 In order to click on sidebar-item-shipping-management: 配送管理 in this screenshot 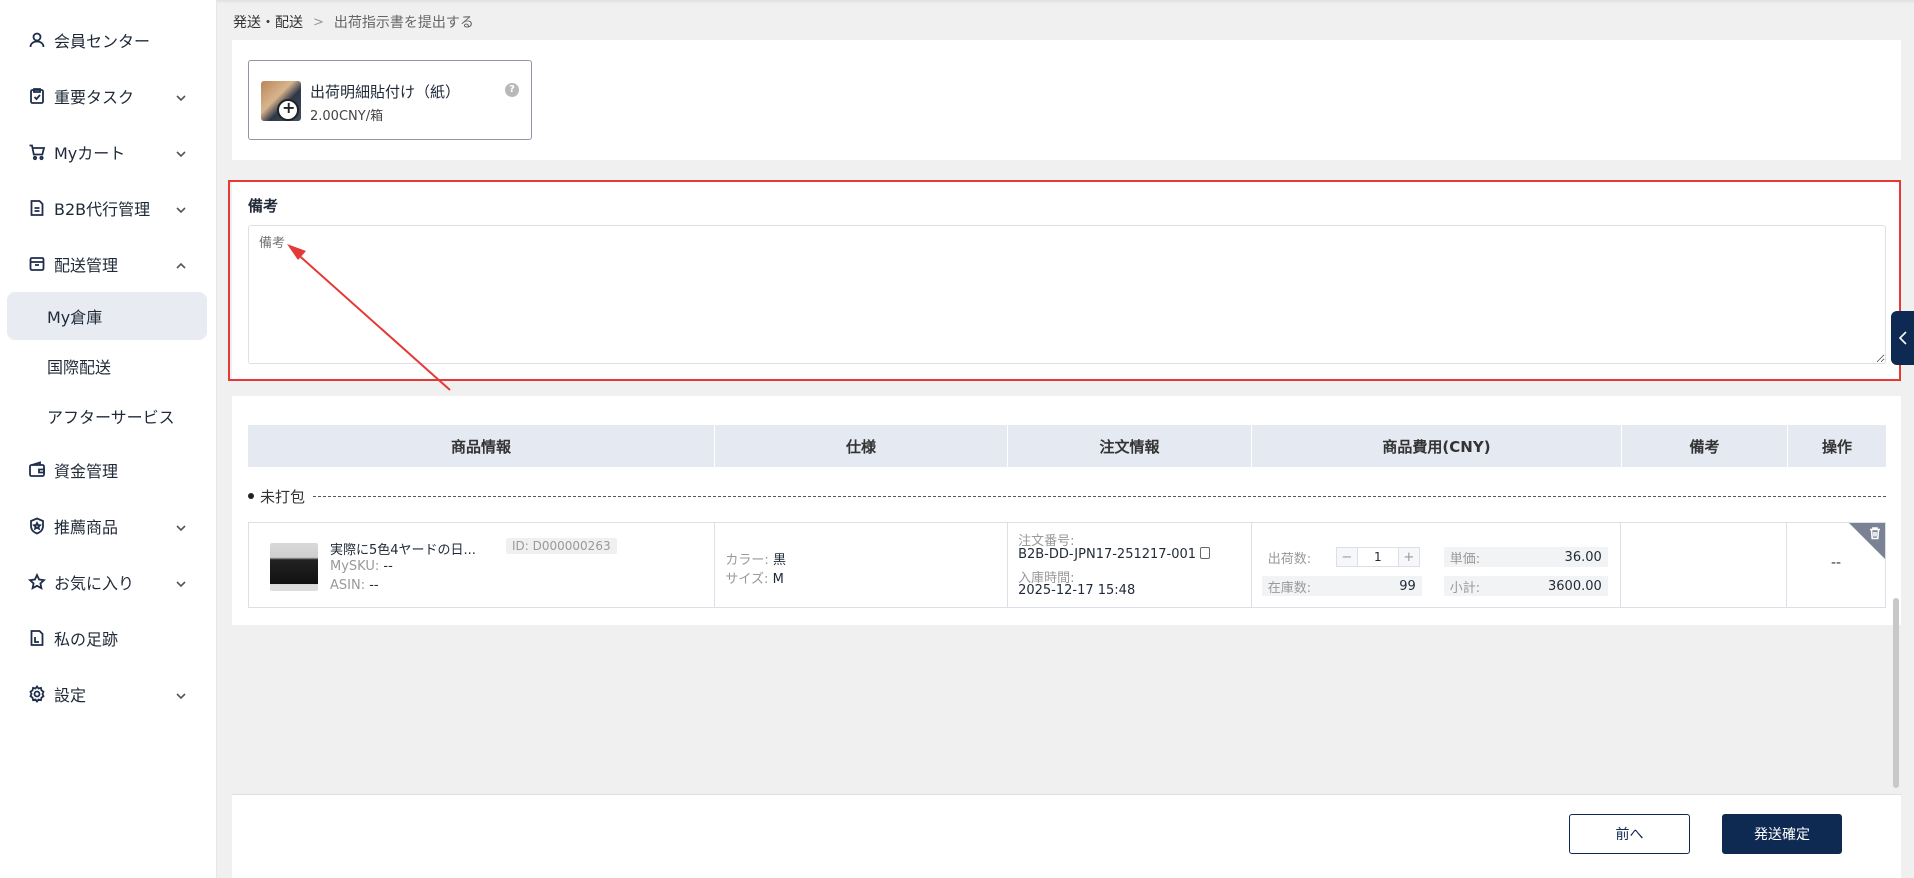, I will do `click(108, 264)`.